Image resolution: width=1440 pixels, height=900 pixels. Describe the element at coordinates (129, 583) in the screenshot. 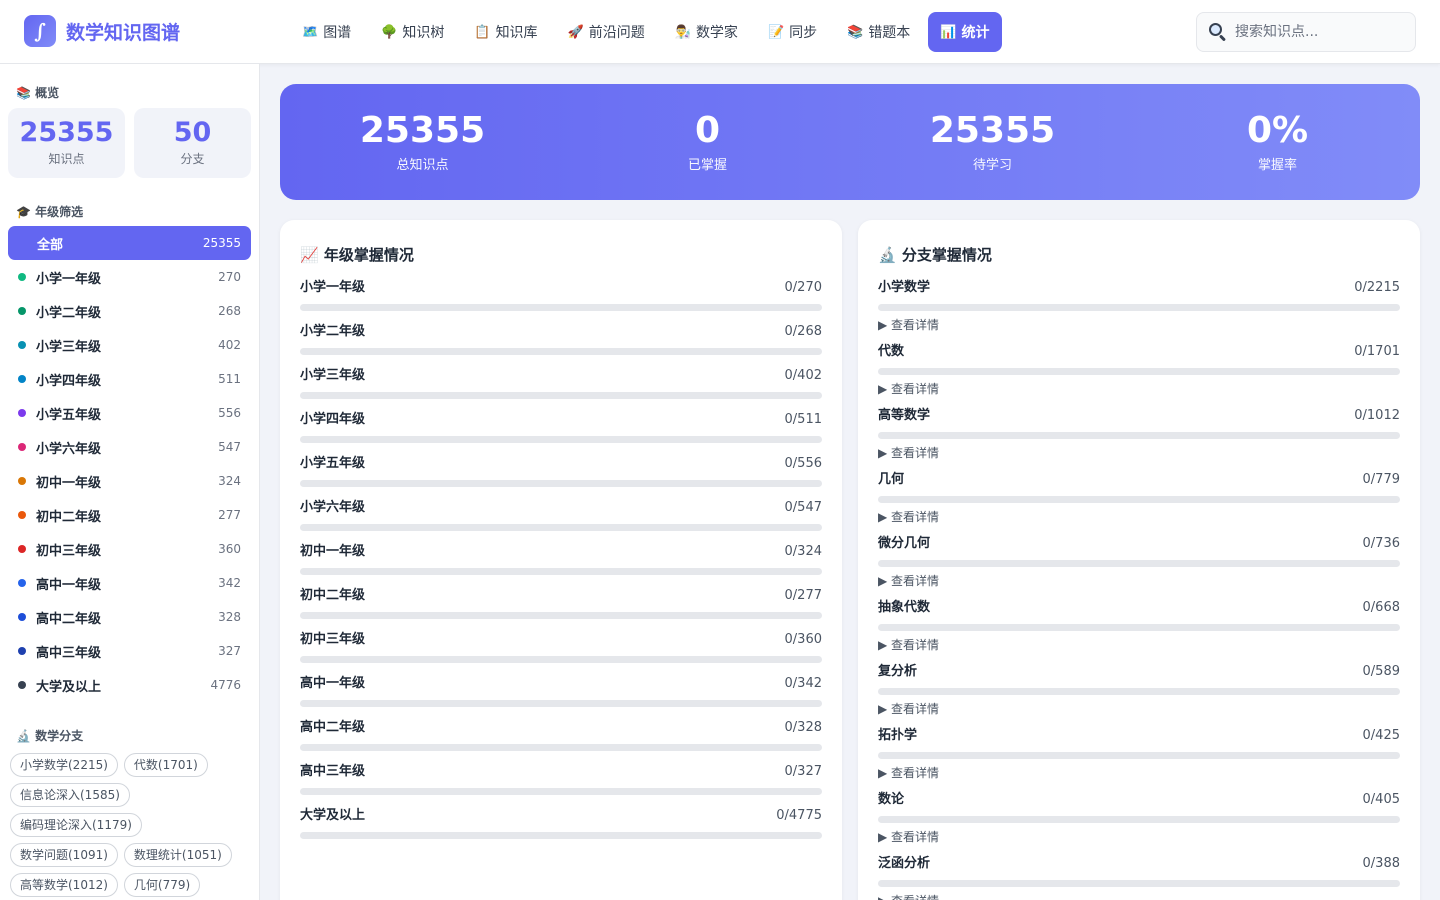

I see `grade-filter-item: 高中一年级 342` at that location.